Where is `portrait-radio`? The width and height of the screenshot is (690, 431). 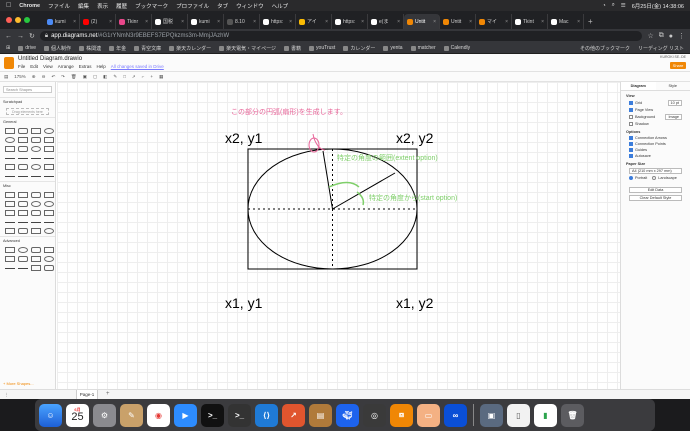
portrait-radio is located at coordinates (631, 178).